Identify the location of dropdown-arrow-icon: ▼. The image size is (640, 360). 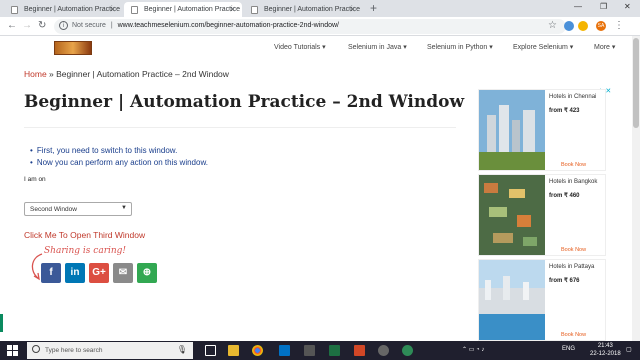
(124, 208).